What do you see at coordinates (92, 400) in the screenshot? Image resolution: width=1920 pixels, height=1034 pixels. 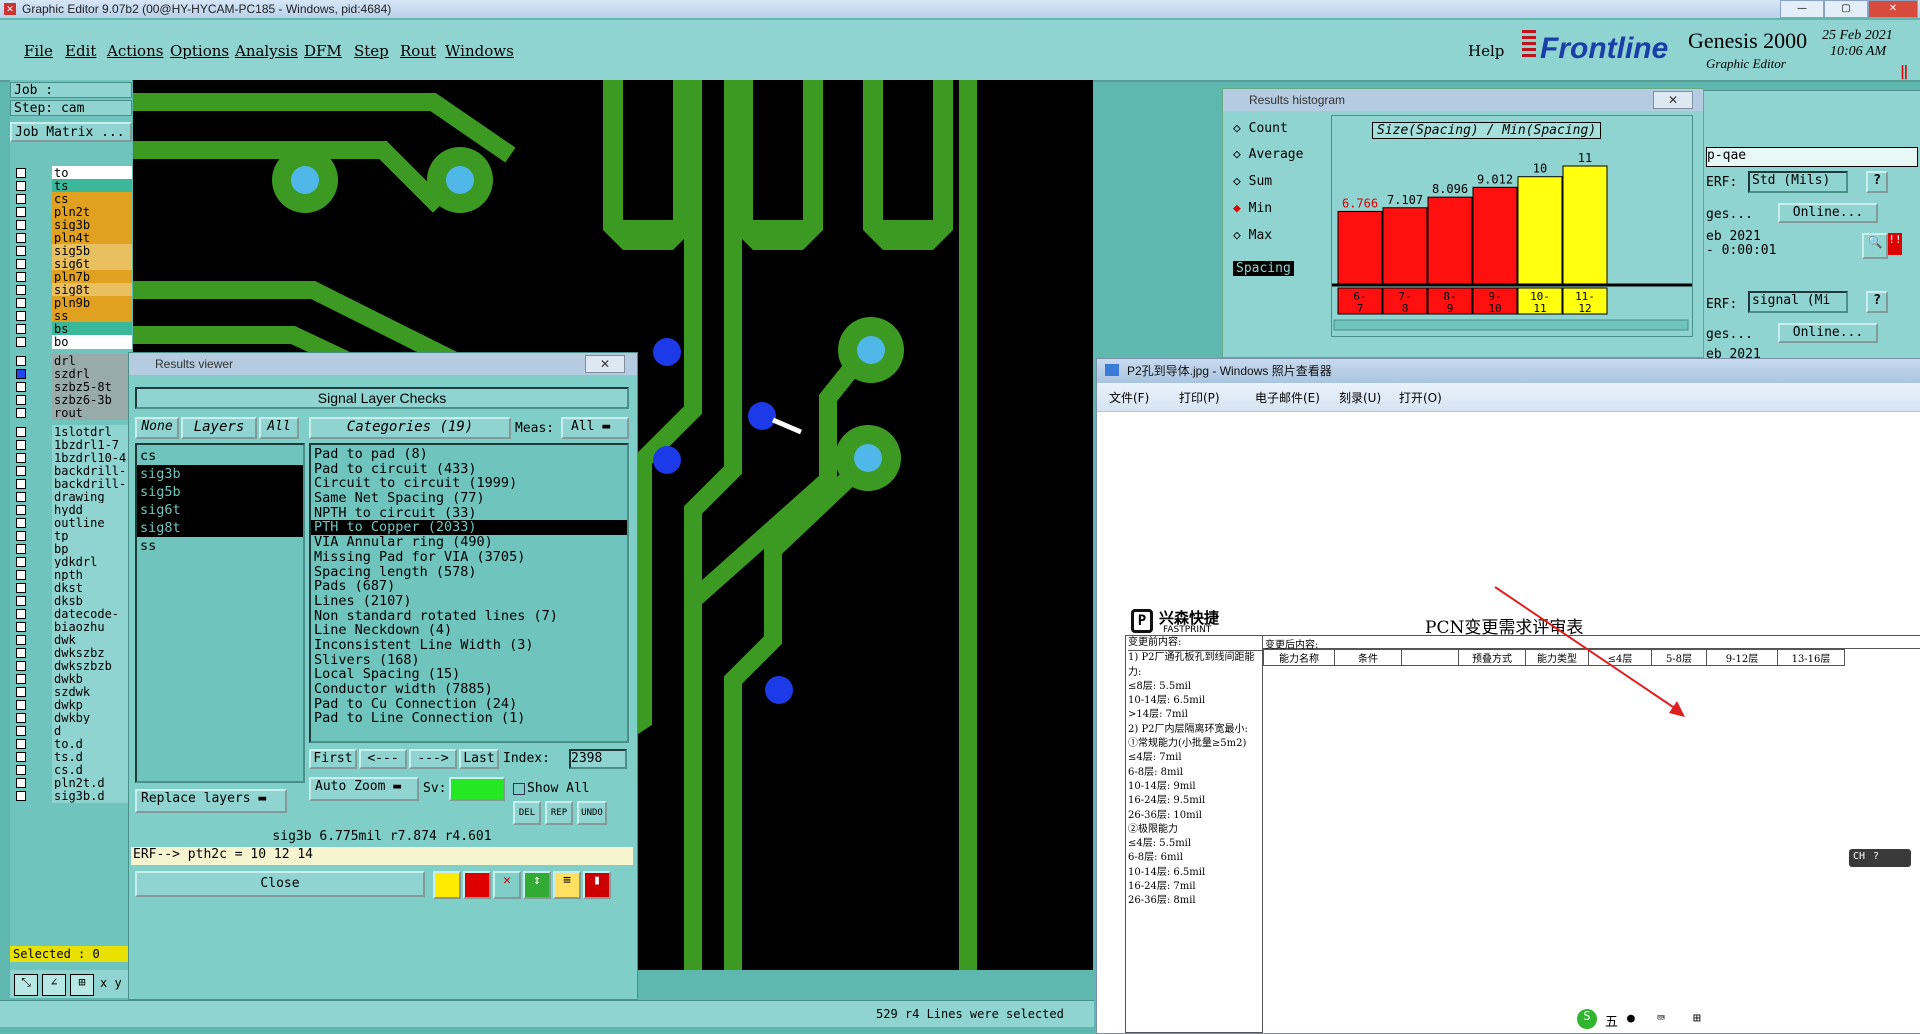 I see `layer-name: szbz6-3b` at bounding box center [92, 400].